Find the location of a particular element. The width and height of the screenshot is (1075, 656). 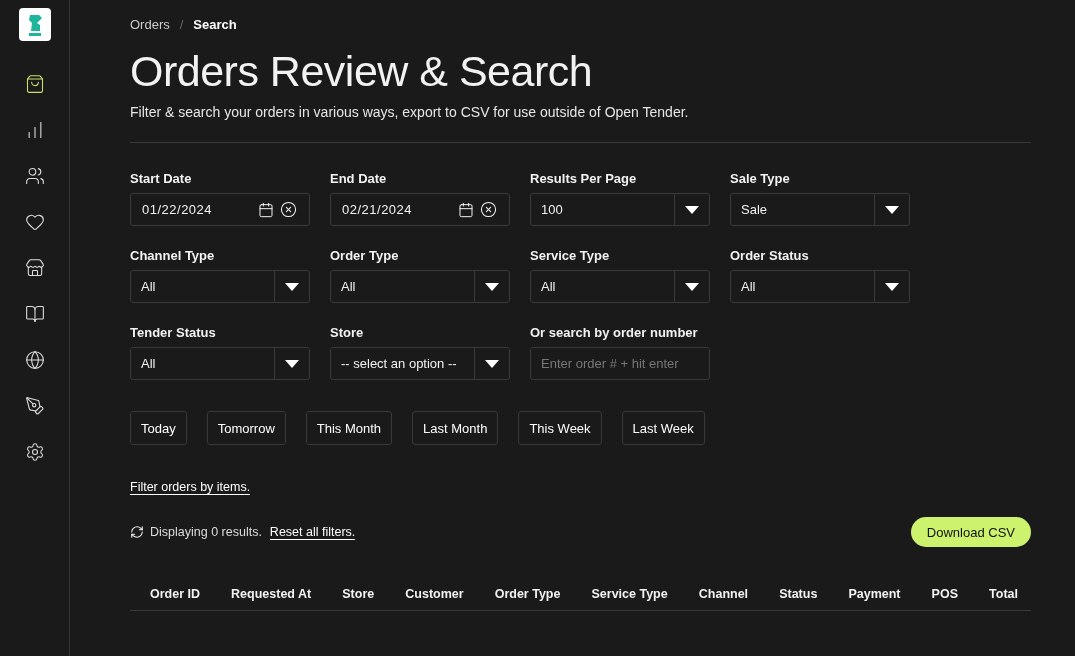

field-label: Order Status is located at coordinates (770, 255).